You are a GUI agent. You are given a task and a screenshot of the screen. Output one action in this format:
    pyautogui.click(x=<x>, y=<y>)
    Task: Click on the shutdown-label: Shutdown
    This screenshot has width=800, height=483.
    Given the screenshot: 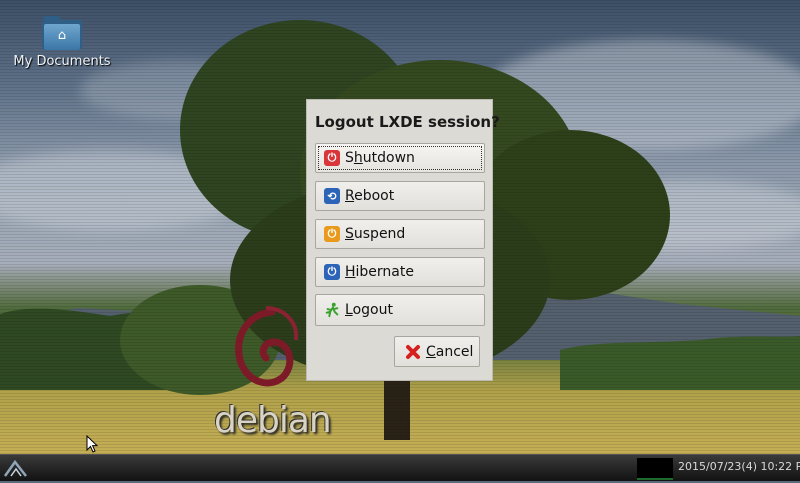 What is the action you would take?
    pyautogui.click(x=380, y=158)
    